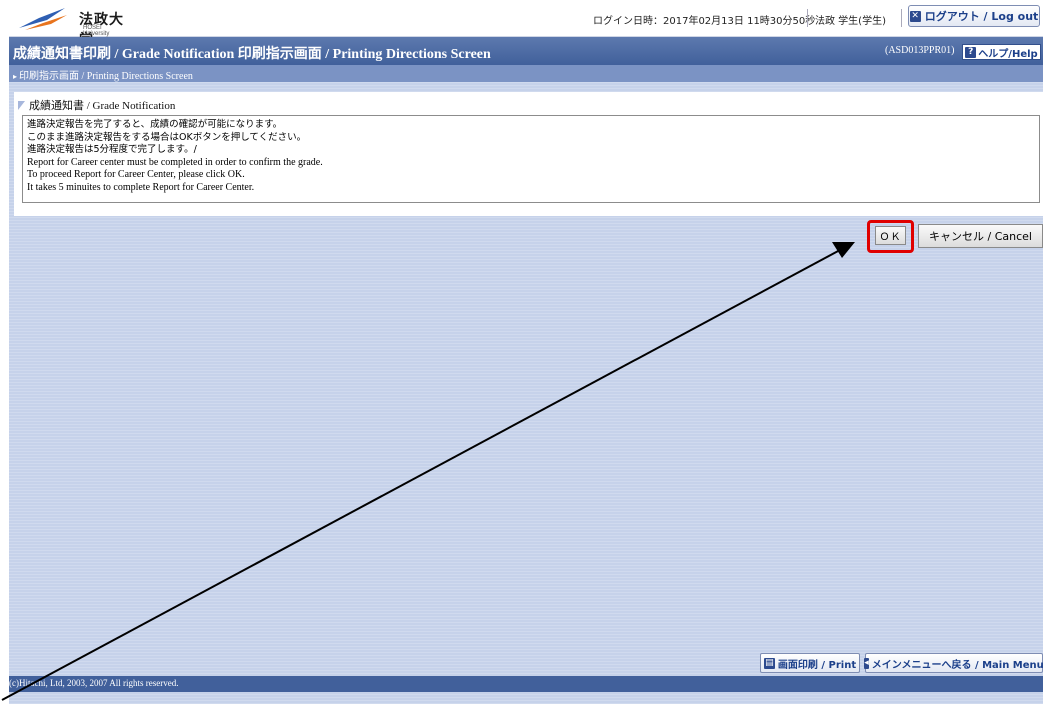 The width and height of the screenshot is (1043, 704). Describe the element at coordinates (167, 137) in the screenshot. I see `message-line: このまま進路決定報告をする場合はOKボタンを押してください。` at that location.